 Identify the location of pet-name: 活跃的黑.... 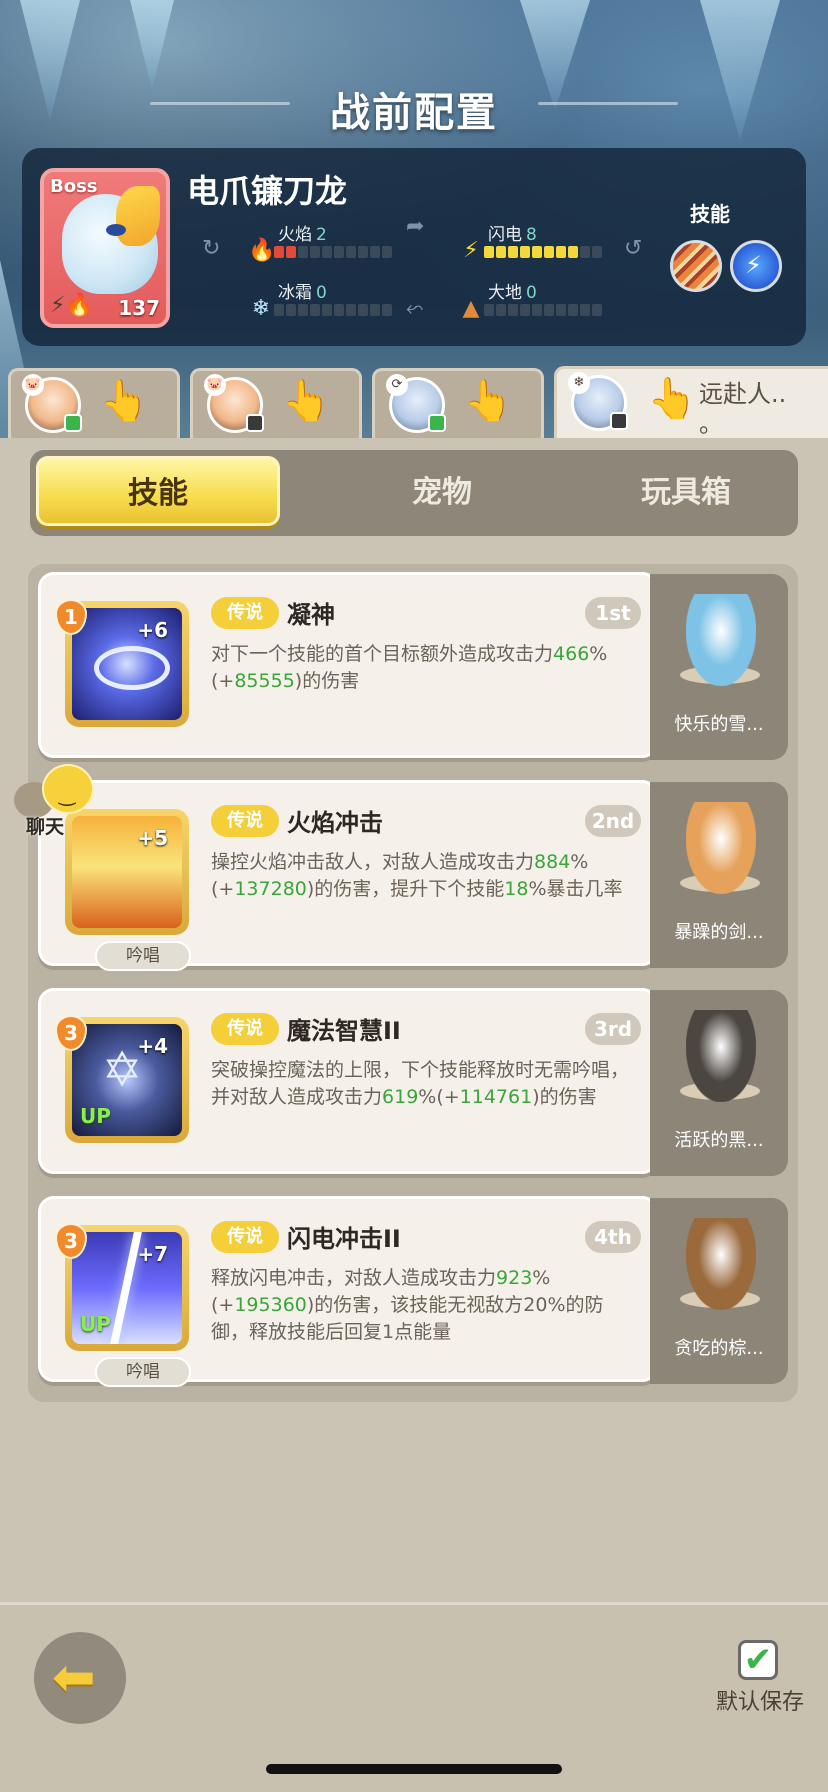
(719, 1140).